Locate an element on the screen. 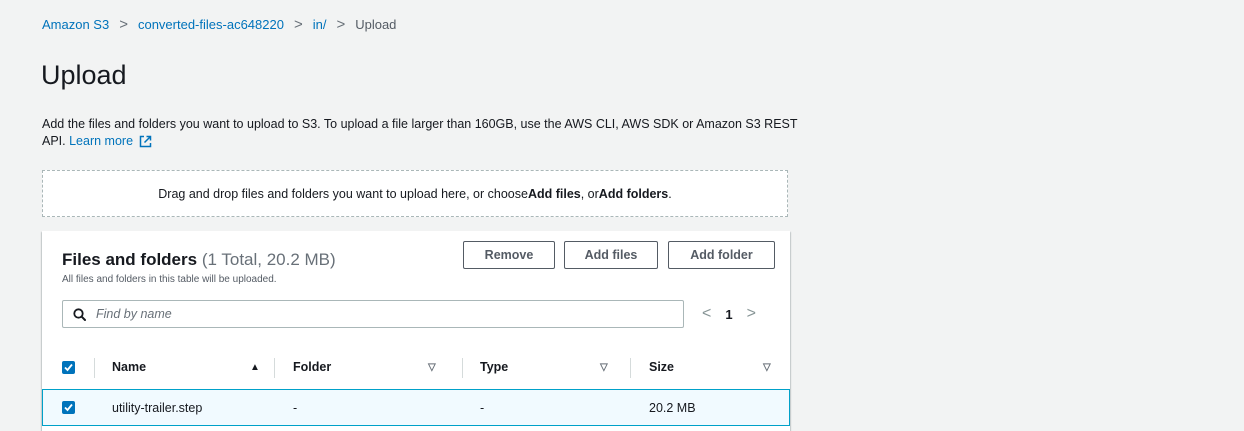 Image resolution: width=1244 pixels, height=431 pixels. column-header-folder: Folder ▽ is located at coordinates (378, 367).